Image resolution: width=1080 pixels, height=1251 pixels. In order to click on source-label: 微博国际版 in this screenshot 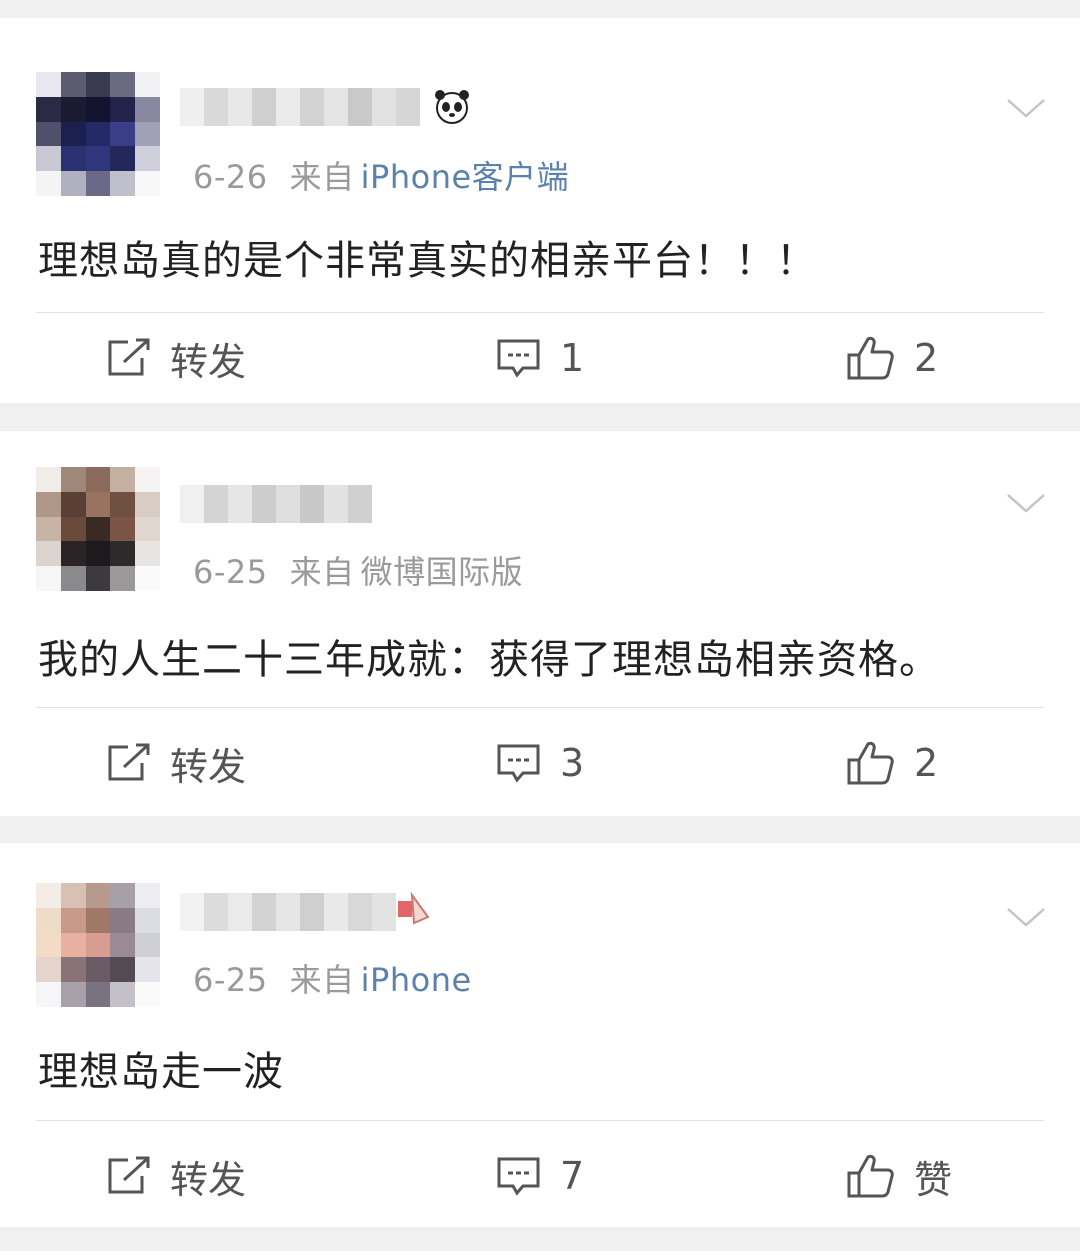, I will do `click(442, 572)`.